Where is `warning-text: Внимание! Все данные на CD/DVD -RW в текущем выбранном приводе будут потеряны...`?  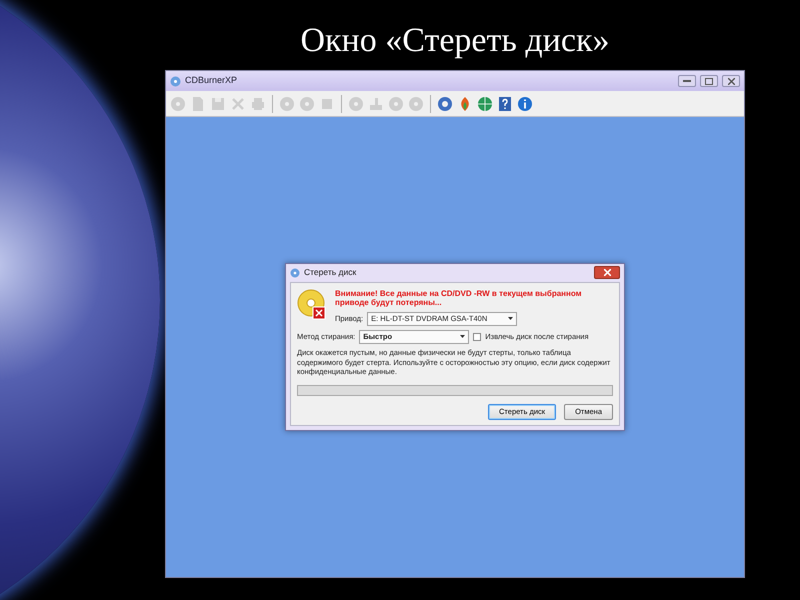
warning-text: Внимание! Все данные на CD/DVD -RW в текущем выбранном приводе будут потеряны... is located at coordinates (459, 298).